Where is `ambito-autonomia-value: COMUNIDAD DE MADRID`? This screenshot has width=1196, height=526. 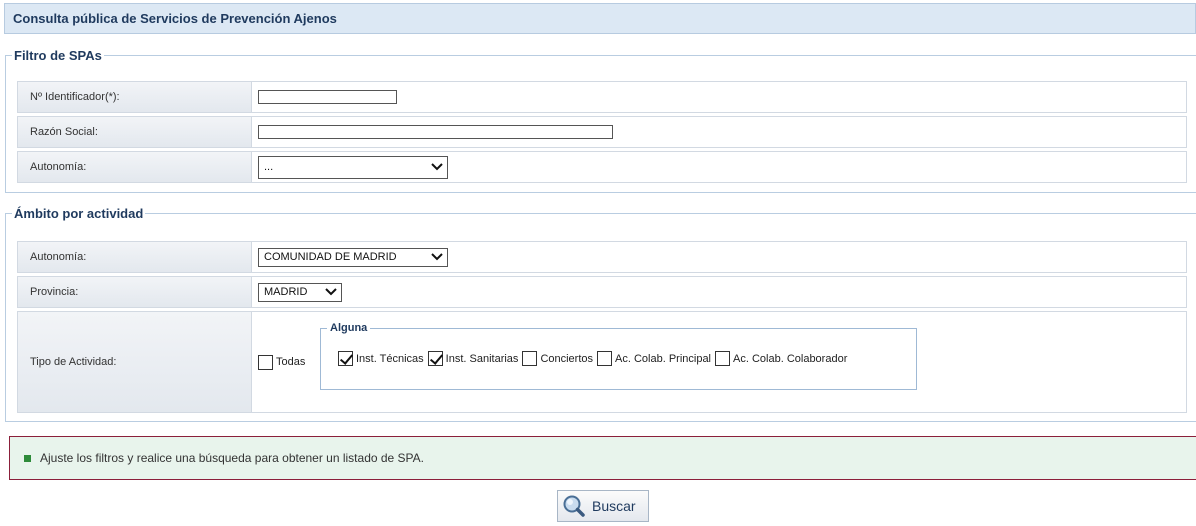 ambito-autonomia-value: COMUNIDAD DE MADRID is located at coordinates (330, 257).